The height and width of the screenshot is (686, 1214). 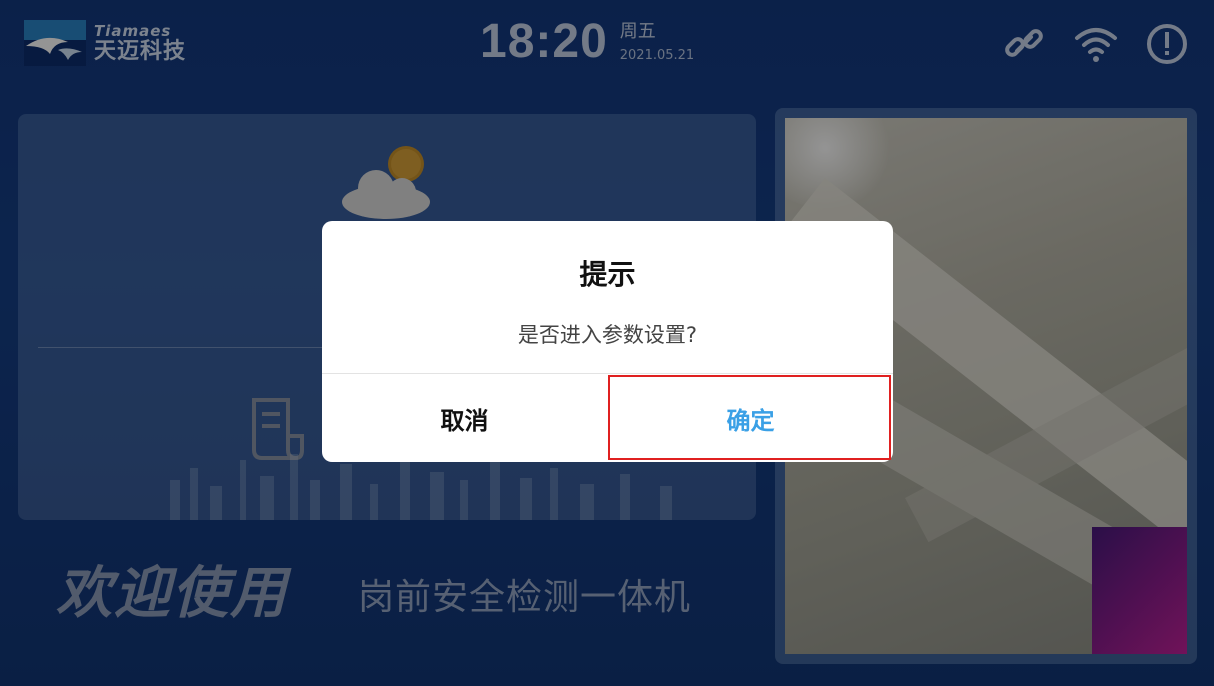 I want to click on dialog-title: 提示, so click(x=607, y=274).